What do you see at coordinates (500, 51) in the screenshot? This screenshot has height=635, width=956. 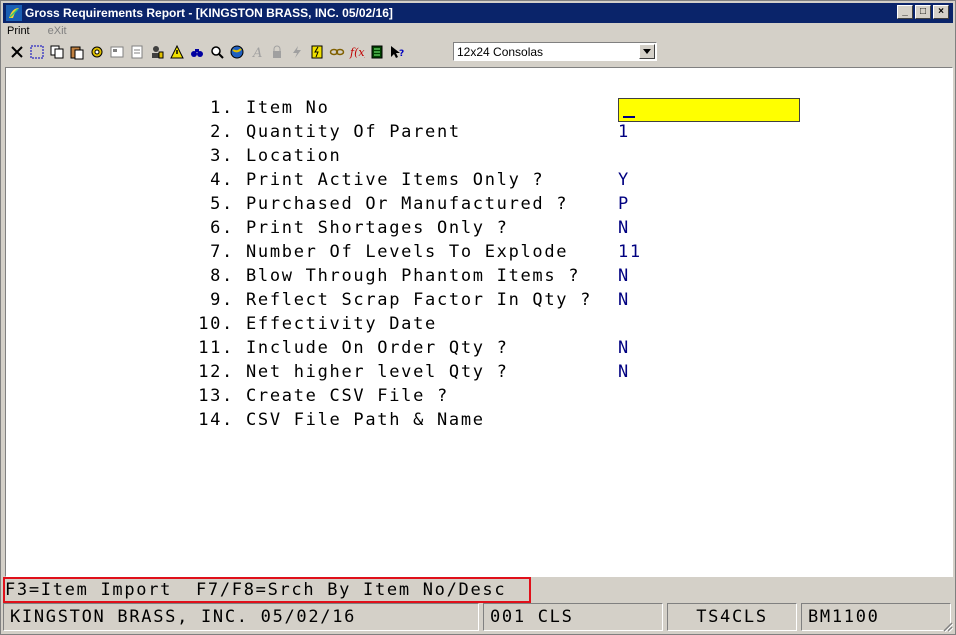 I see `font-size-value: 12x24 Consolas` at bounding box center [500, 51].